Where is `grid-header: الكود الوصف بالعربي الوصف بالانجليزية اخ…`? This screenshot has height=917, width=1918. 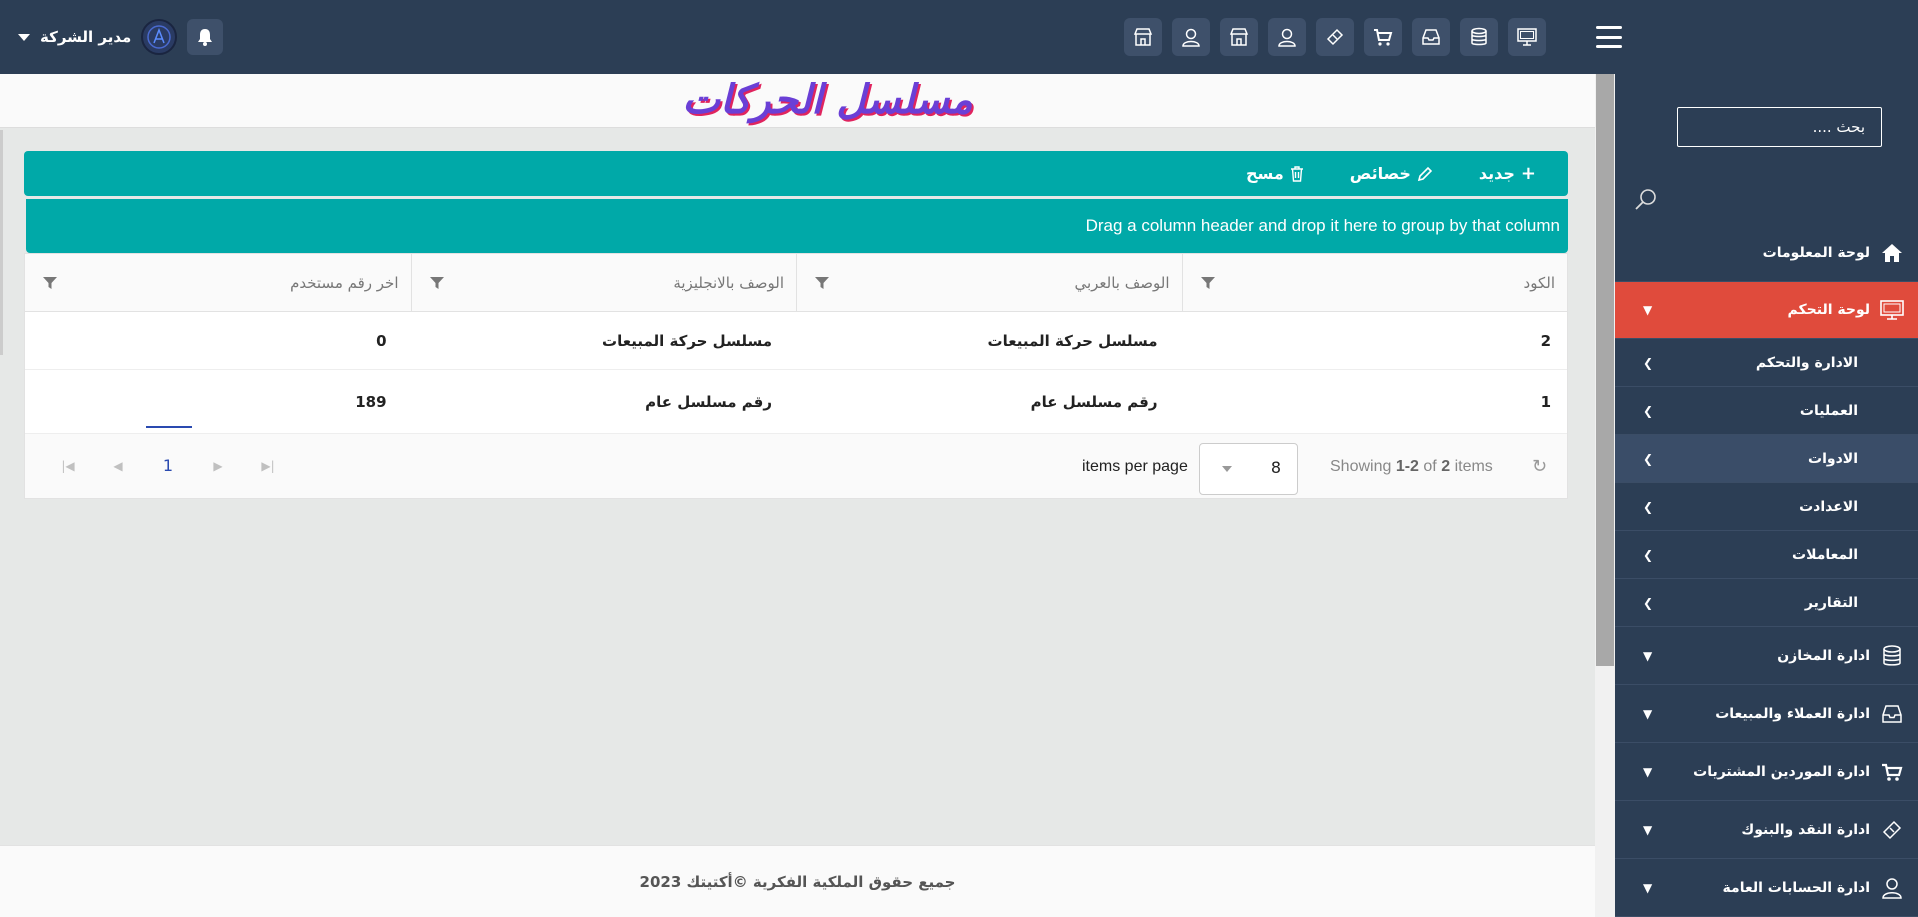
grid-header: الكود الوصف بالعربي الوصف بالانجليزية اخ… is located at coordinates (796, 283).